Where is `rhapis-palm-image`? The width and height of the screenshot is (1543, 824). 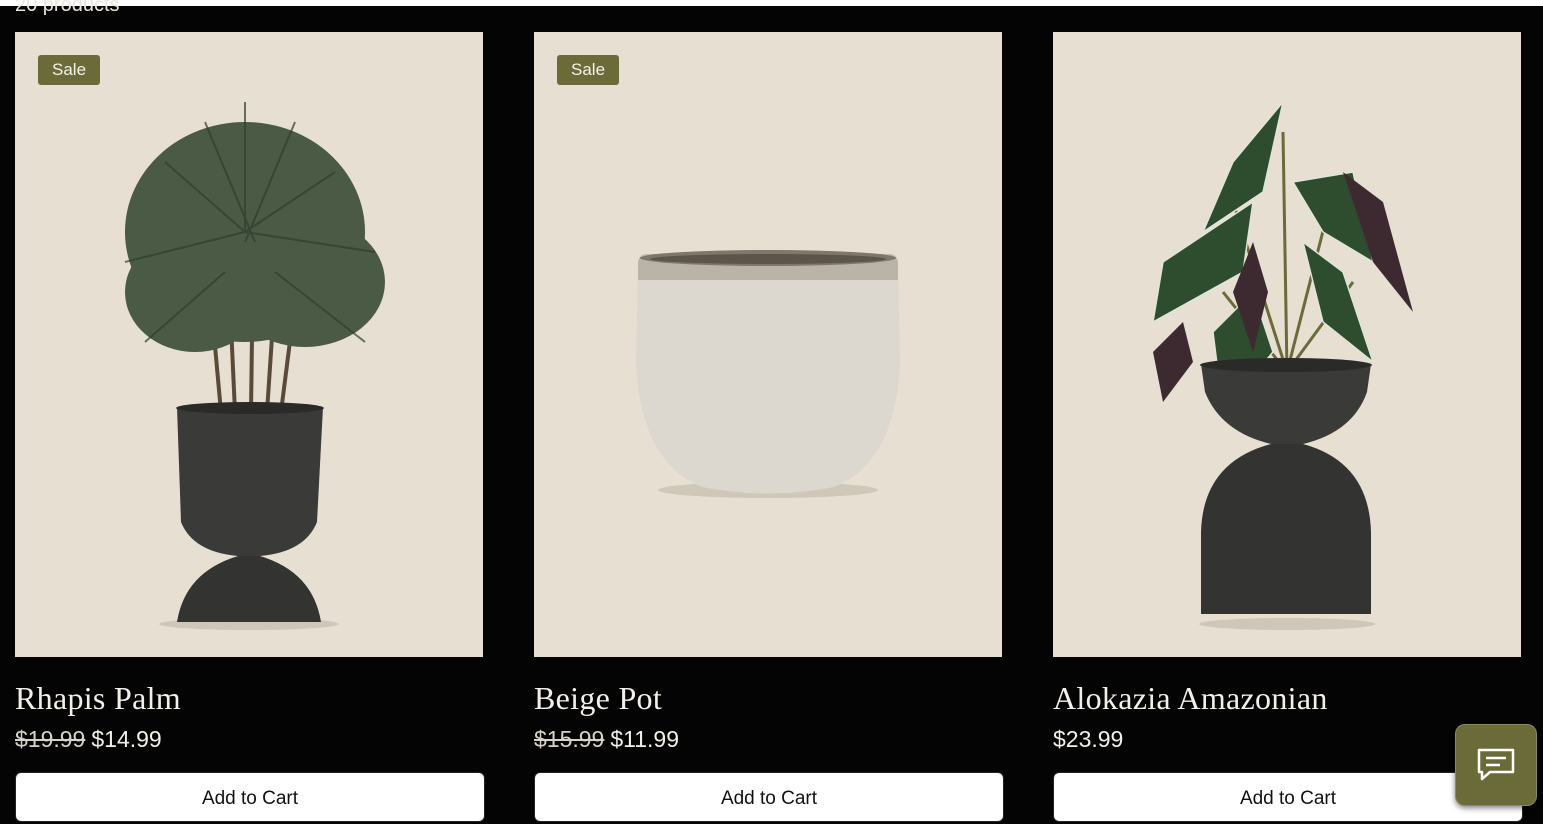 rhapis-palm-image is located at coordinates (254, 366).